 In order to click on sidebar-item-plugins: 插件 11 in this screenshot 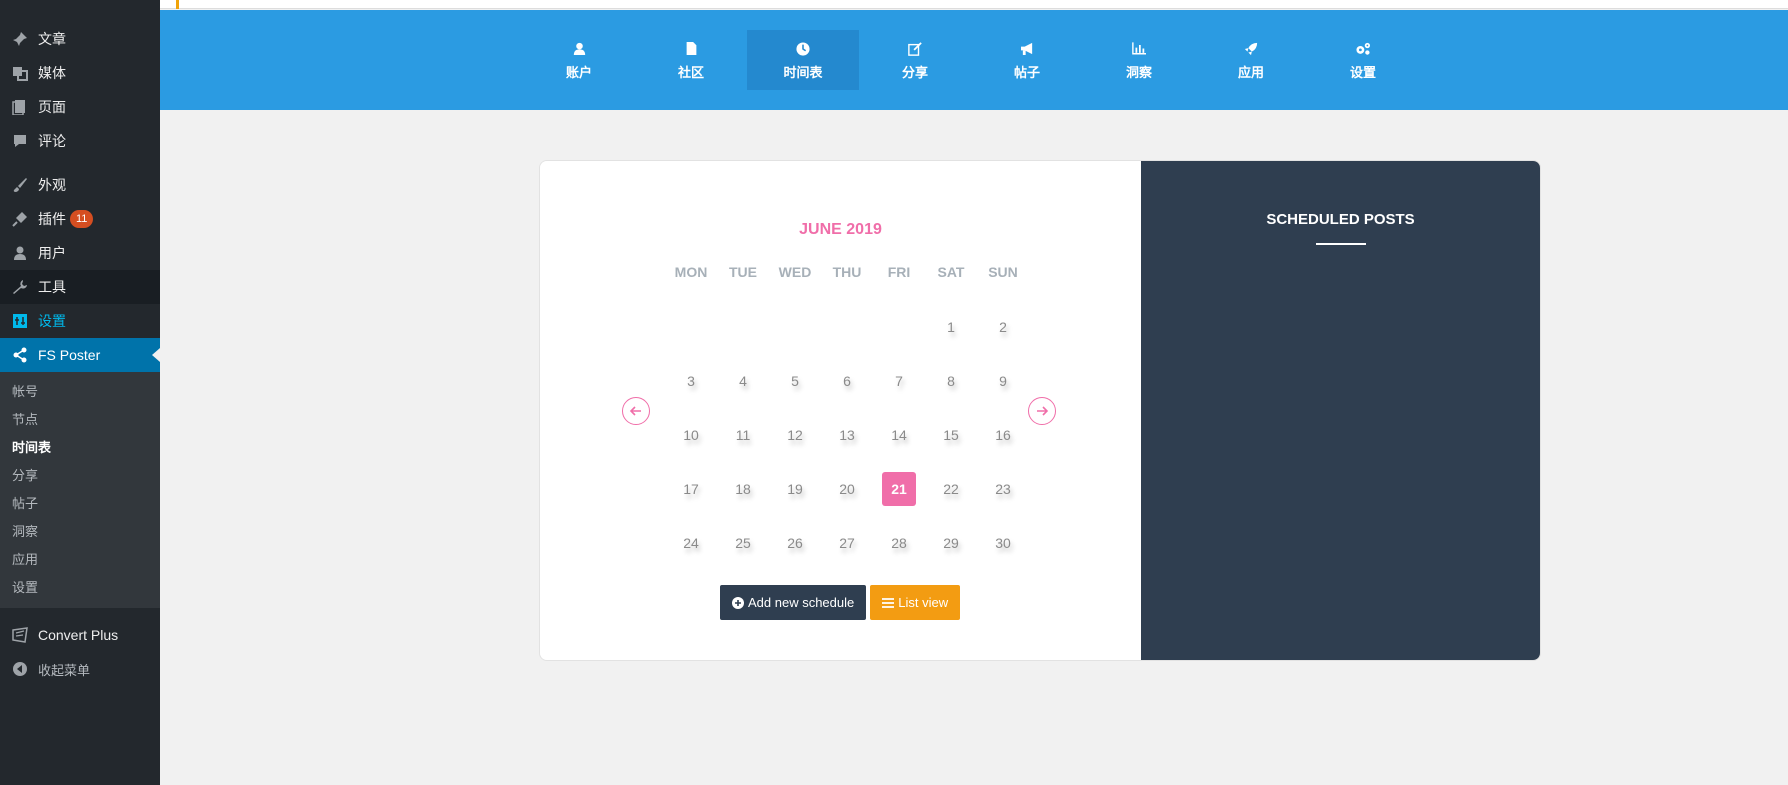, I will do `click(80, 219)`.